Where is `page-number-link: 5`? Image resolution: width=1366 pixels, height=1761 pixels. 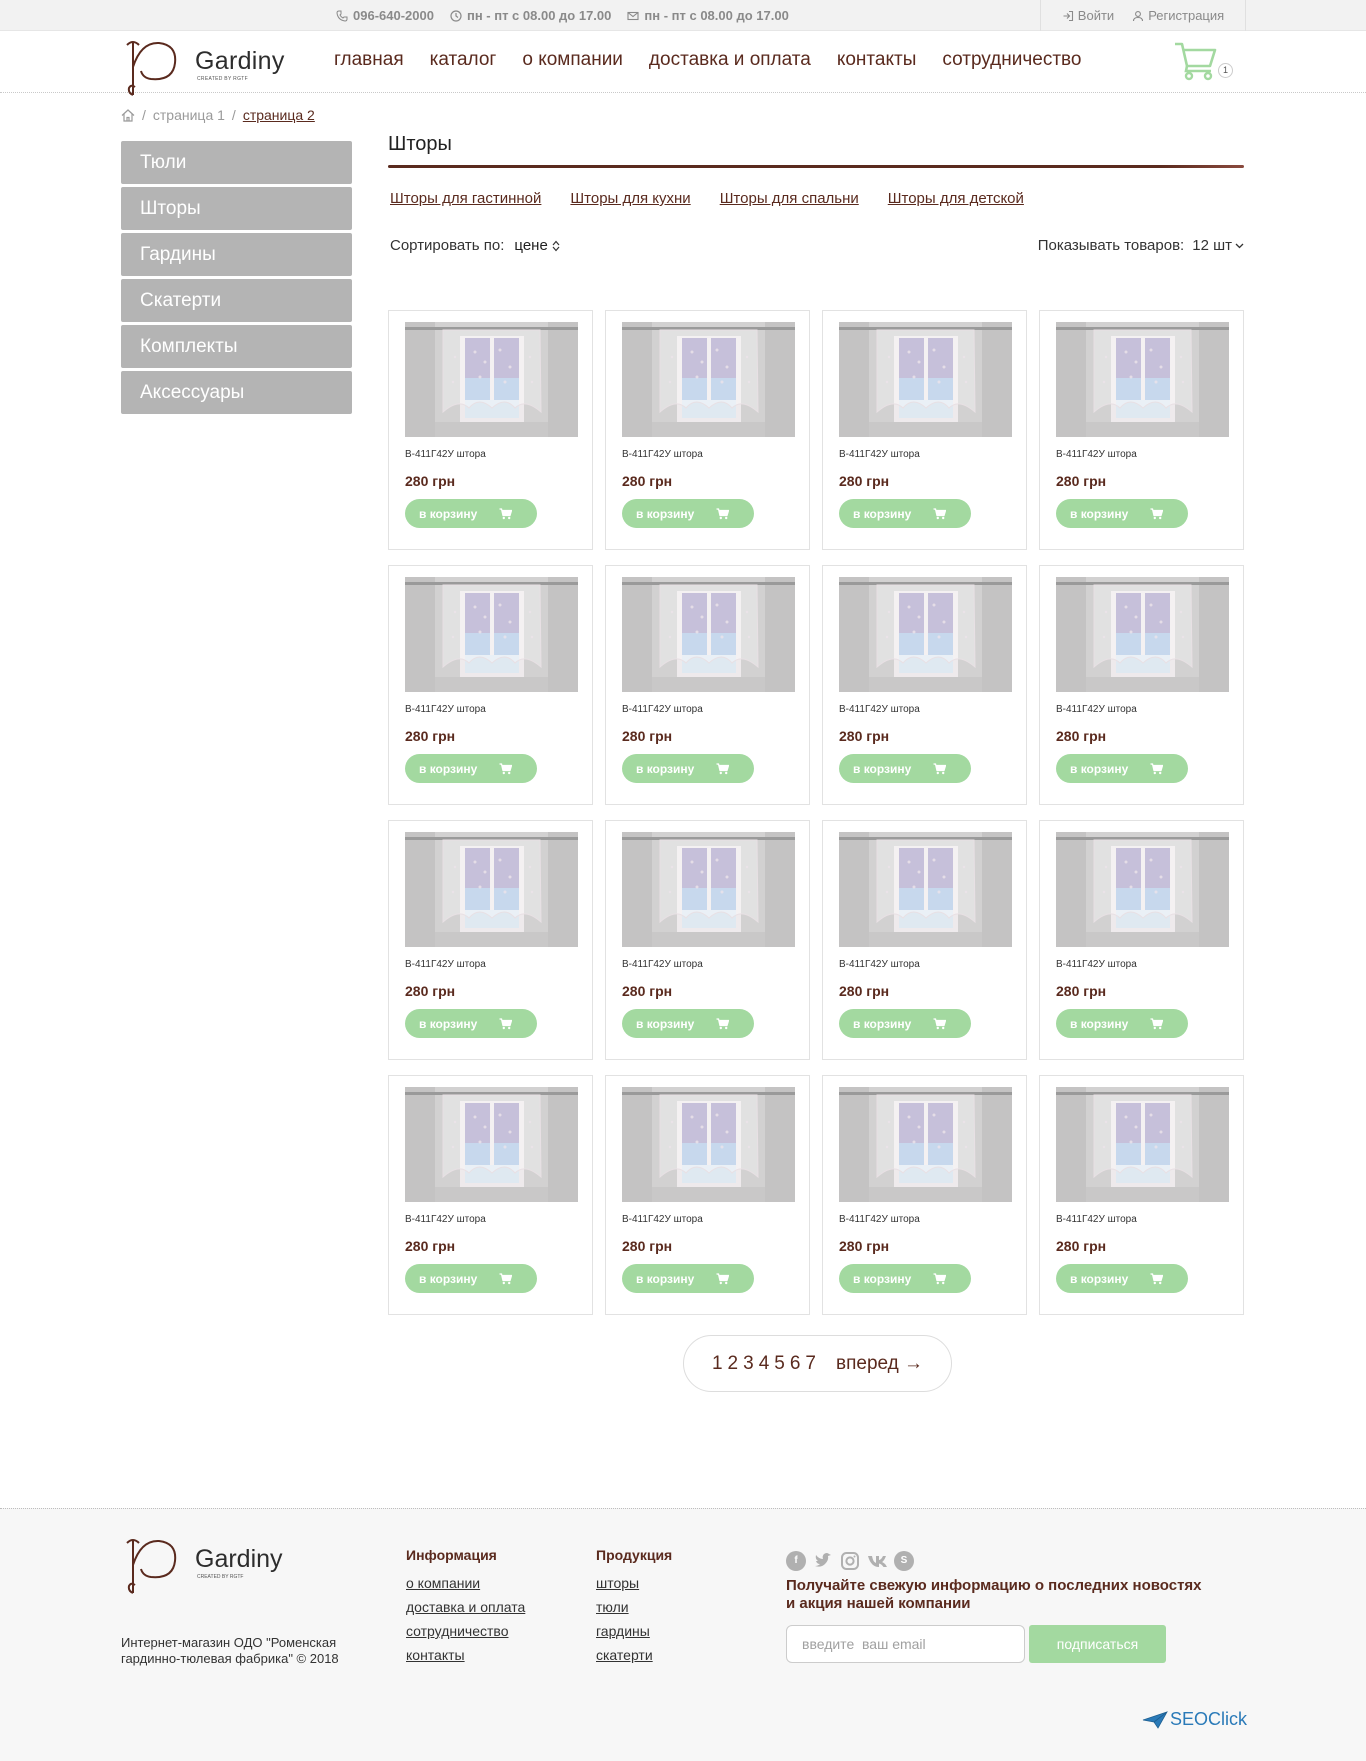 page-number-link: 5 is located at coordinates (779, 1364).